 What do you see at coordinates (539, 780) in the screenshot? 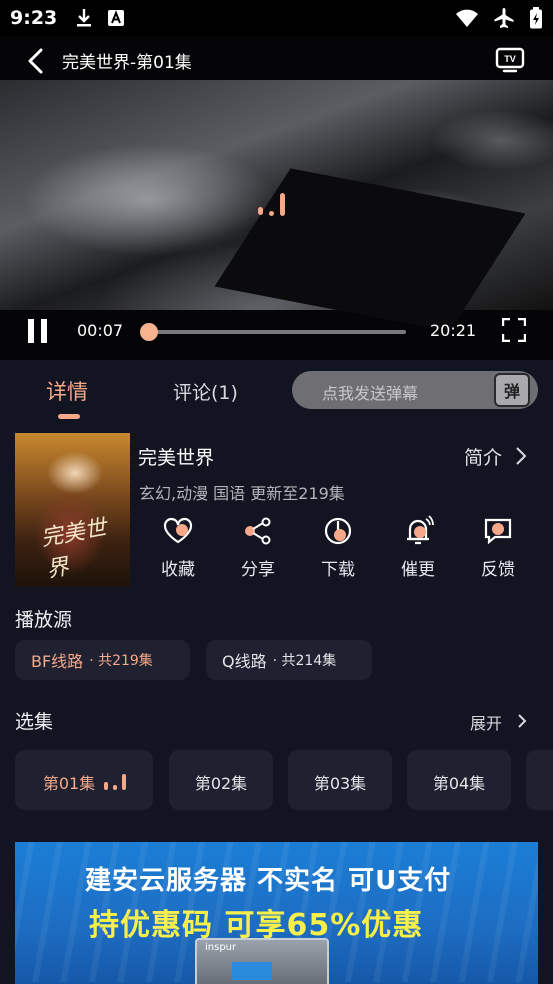
I see `episode-chip-partial` at bounding box center [539, 780].